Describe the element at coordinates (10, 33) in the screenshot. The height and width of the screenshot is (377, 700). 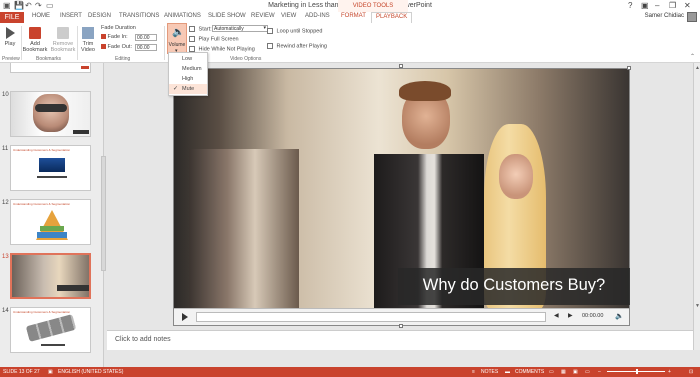
I see `play-icon` at that location.